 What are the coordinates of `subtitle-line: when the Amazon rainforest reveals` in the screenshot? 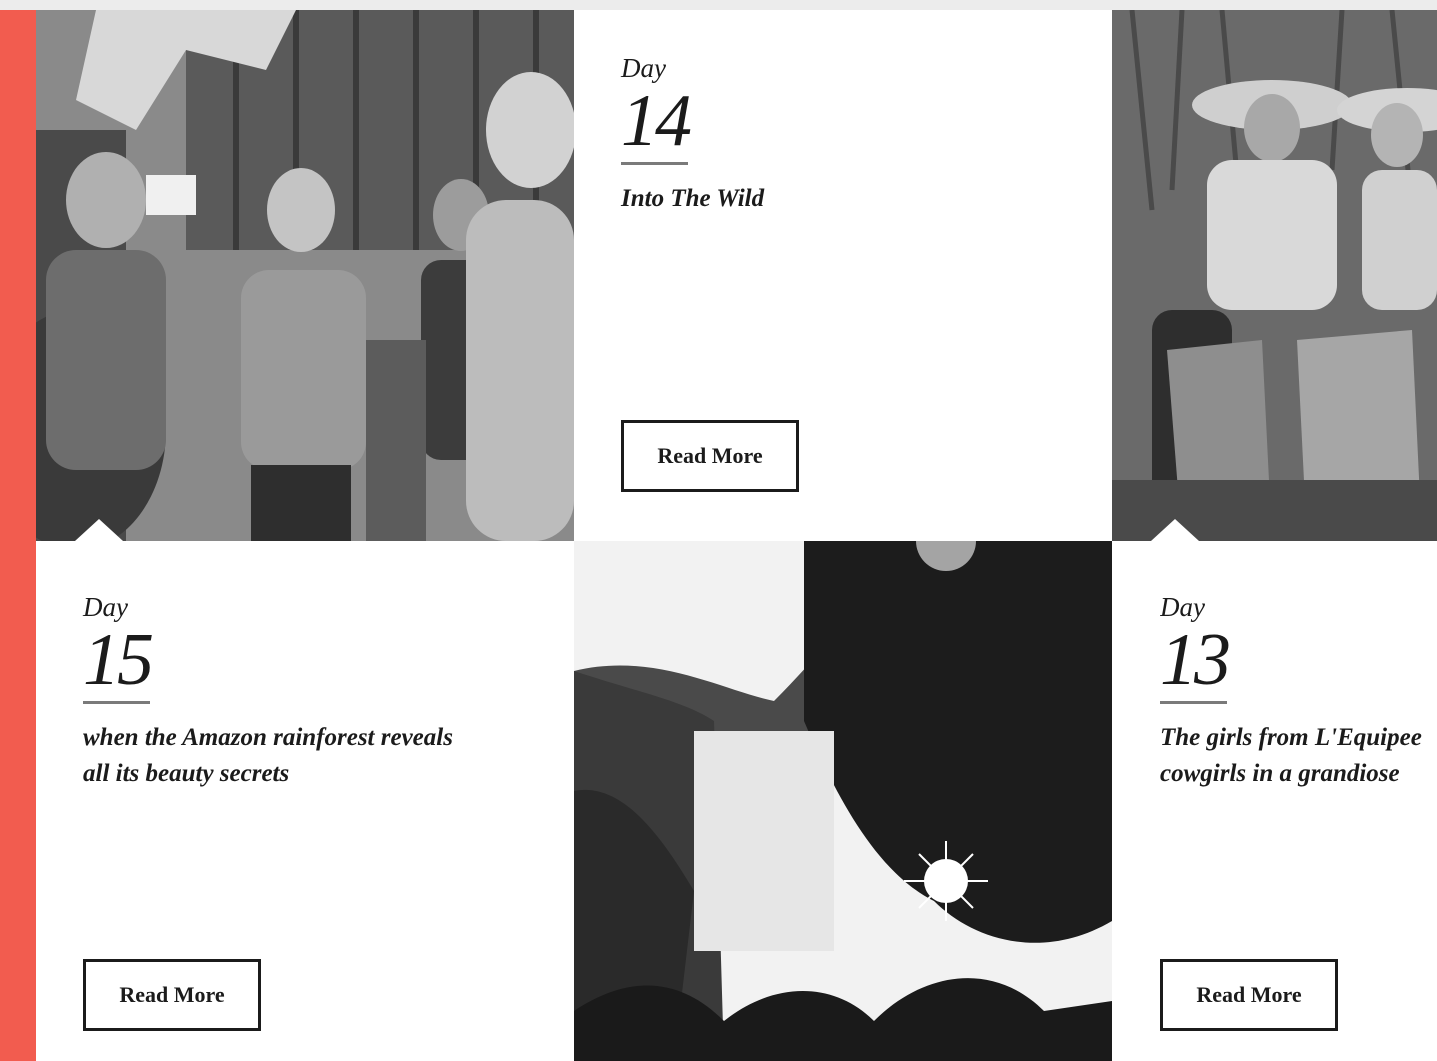 It's located at (268, 737).